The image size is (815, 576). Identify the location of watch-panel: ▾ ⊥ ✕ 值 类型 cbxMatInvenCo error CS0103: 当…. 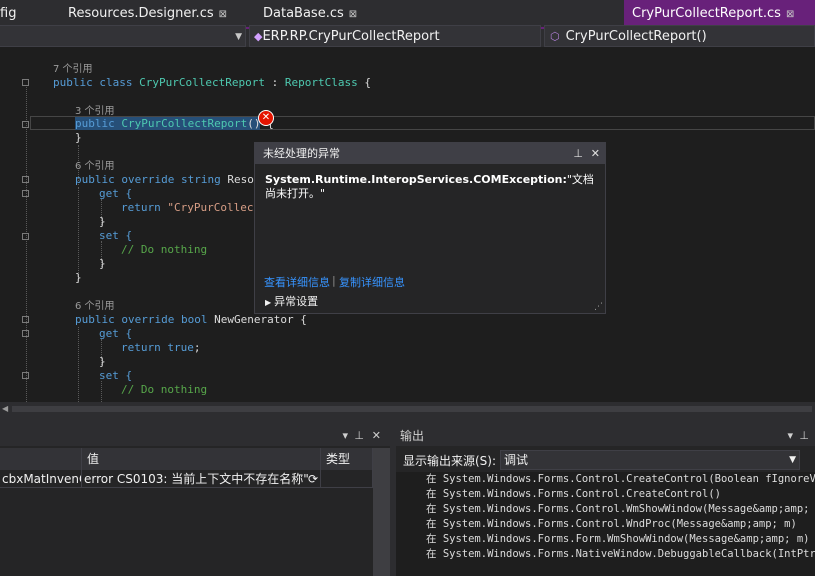
(195, 501).